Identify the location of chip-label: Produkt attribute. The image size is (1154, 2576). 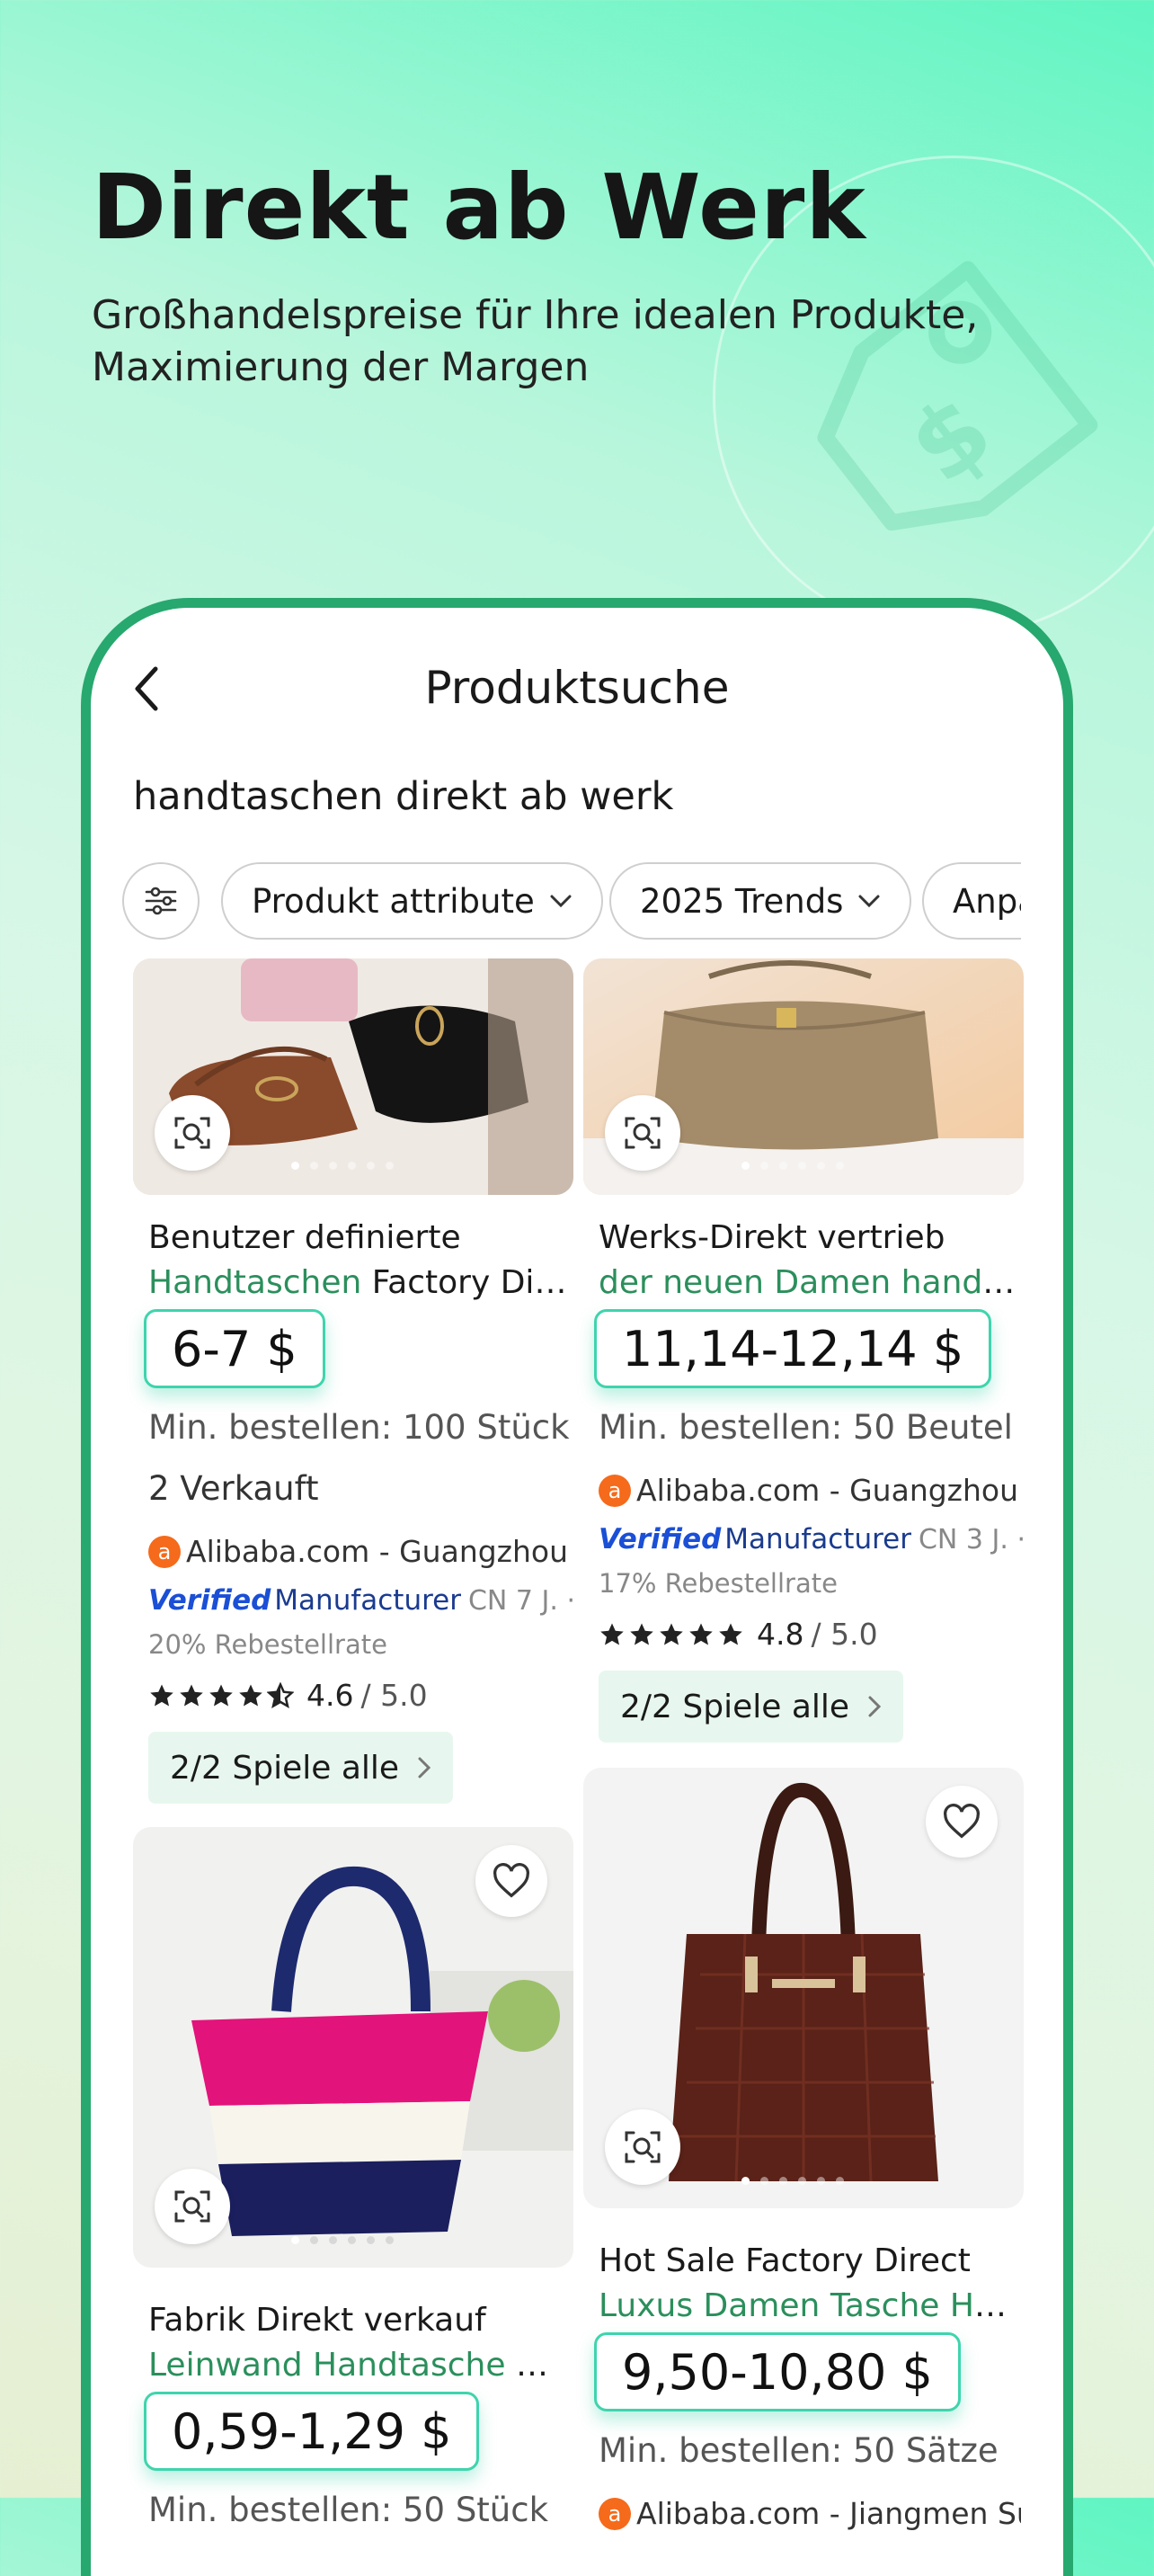
(393, 901).